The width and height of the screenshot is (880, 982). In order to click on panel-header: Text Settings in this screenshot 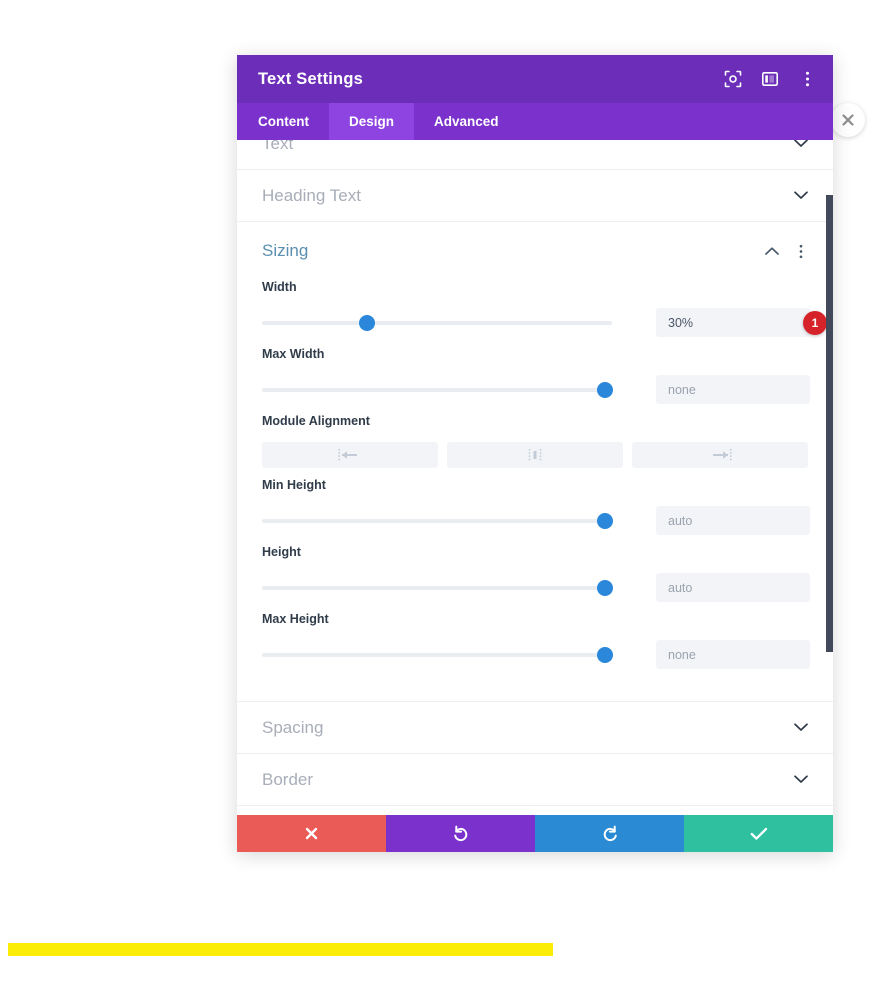, I will do `click(535, 79)`.